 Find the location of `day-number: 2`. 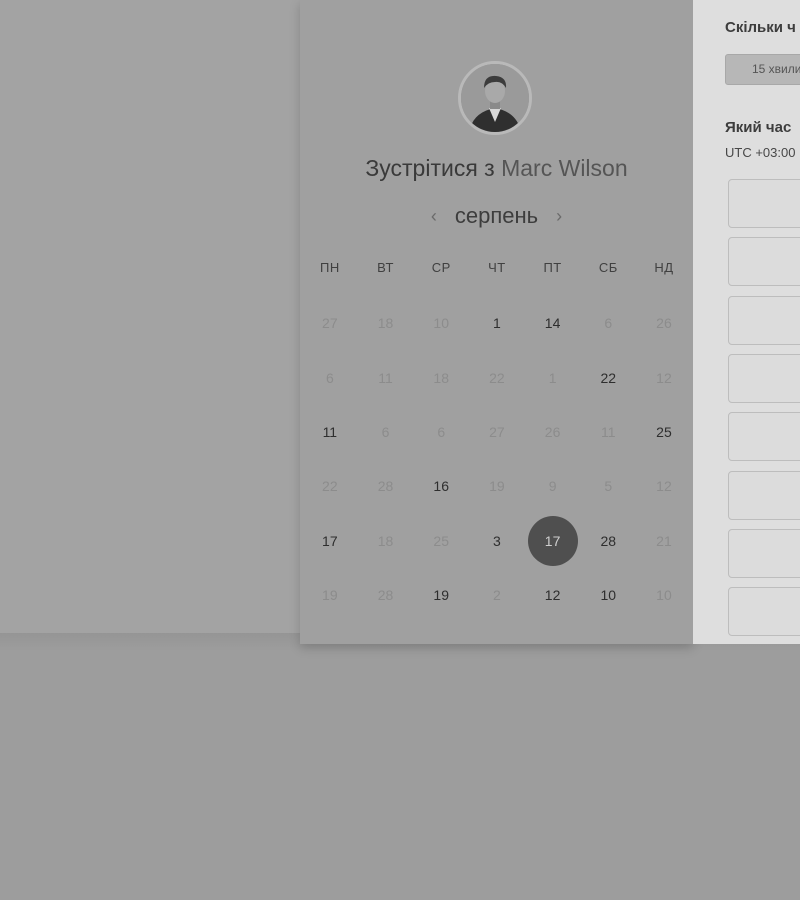

day-number: 2 is located at coordinates (497, 595).